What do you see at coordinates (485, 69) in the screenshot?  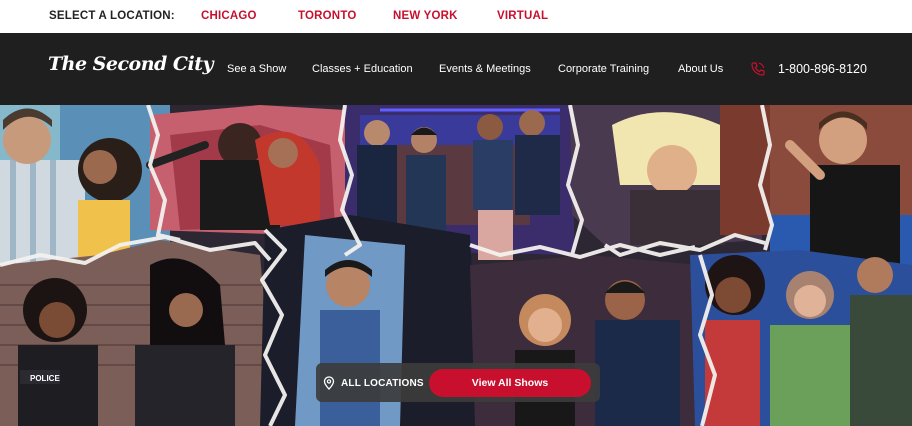 I see `nav-events-meetings: Events & Meetings` at bounding box center [485, 69].